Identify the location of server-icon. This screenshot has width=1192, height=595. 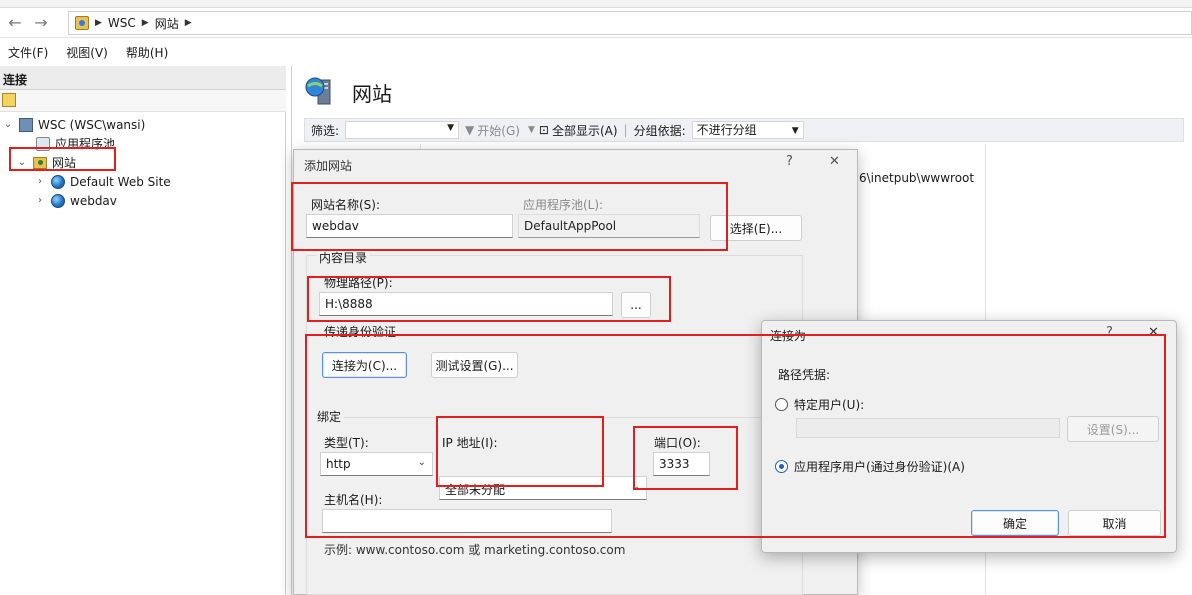
(26, 124).